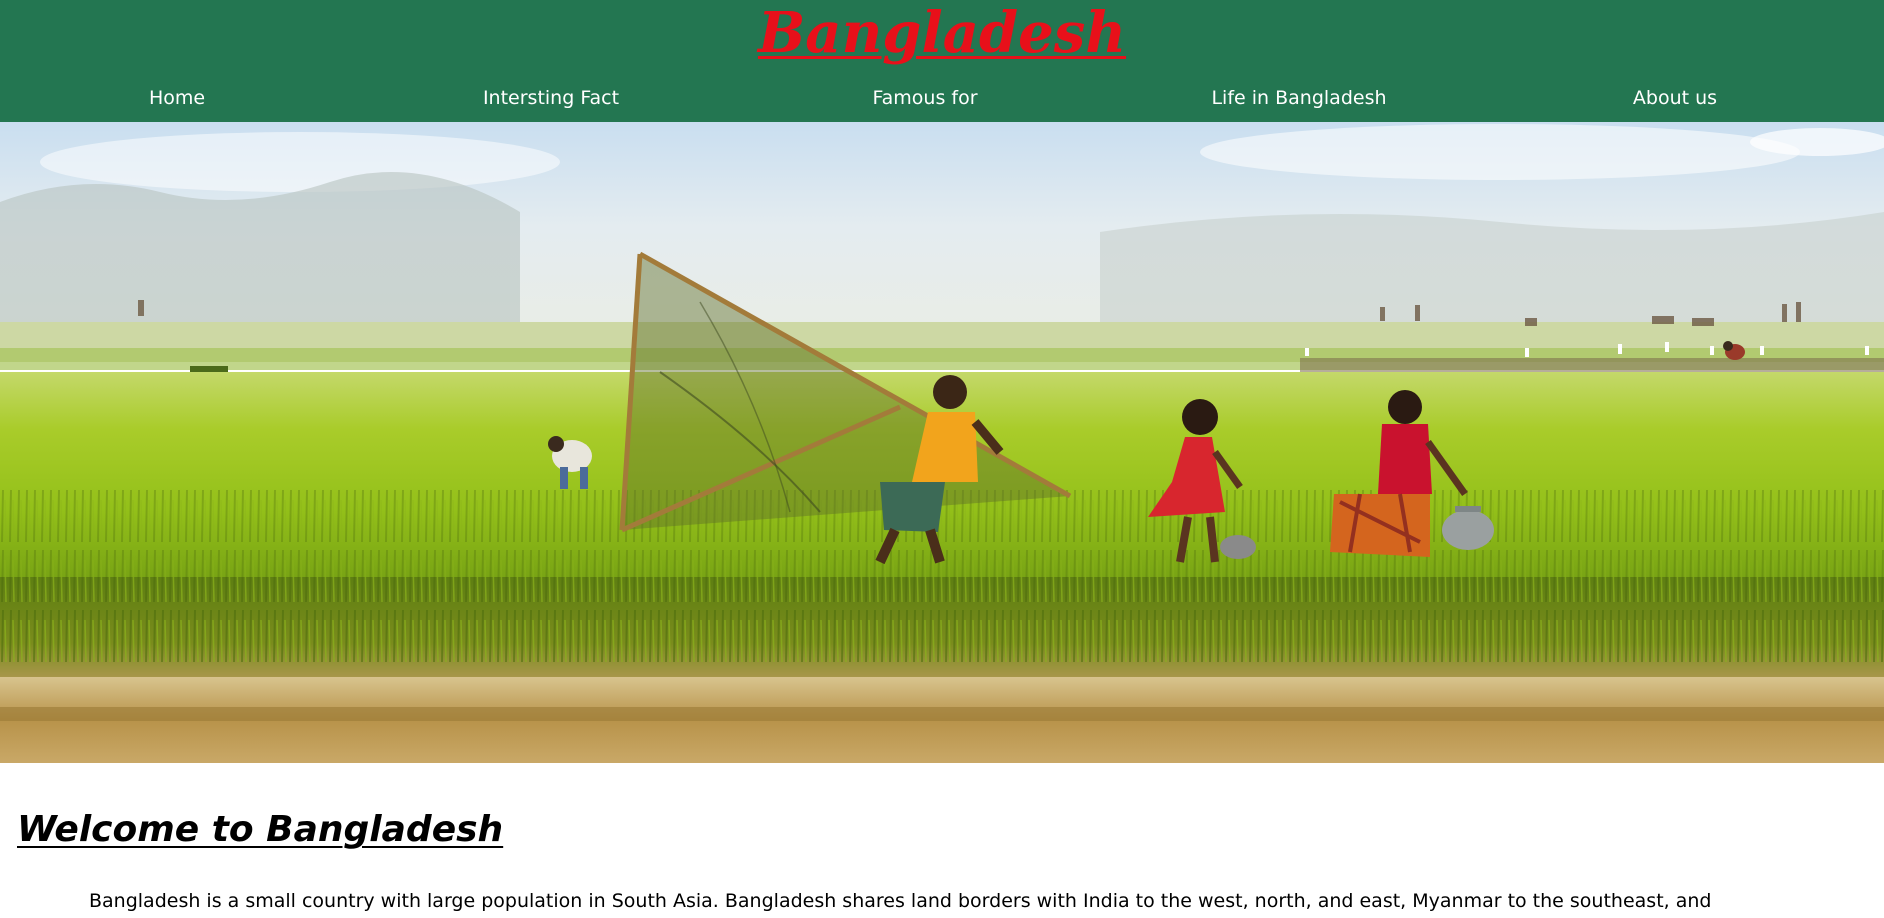 This screenshot has width=1884, height=918. What do you see at coordinates (1675, 98) in the screenshot?
I see `nav-about-us: About us` at bounding box center [1675, 98].